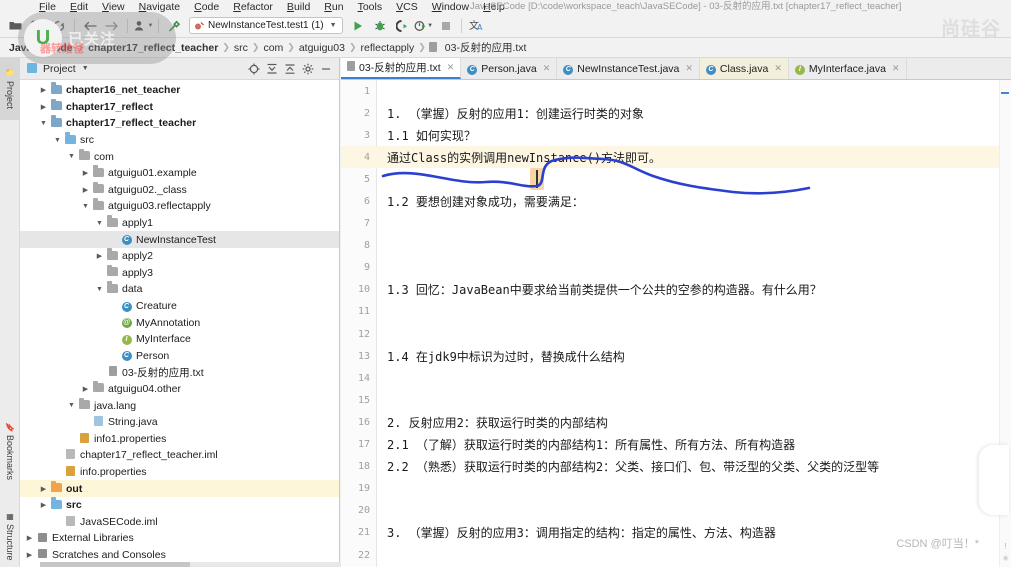  Describe the element at coordinates (179, 339) in the screenshot. I see `tree-row: ·IMyInterface` at that location.